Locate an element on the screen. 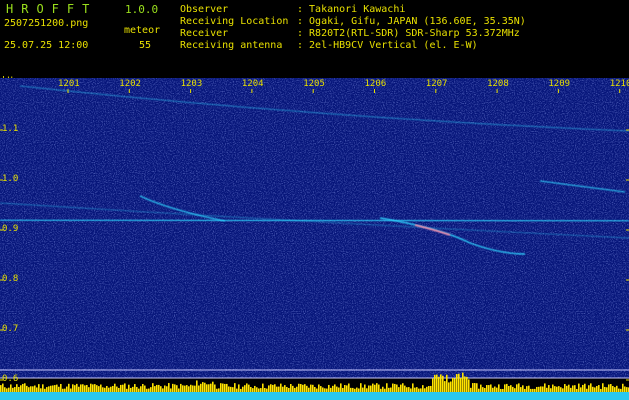 The image size is (629, 400). time-tick-label: 1203 is located at coordinates (191, 84).